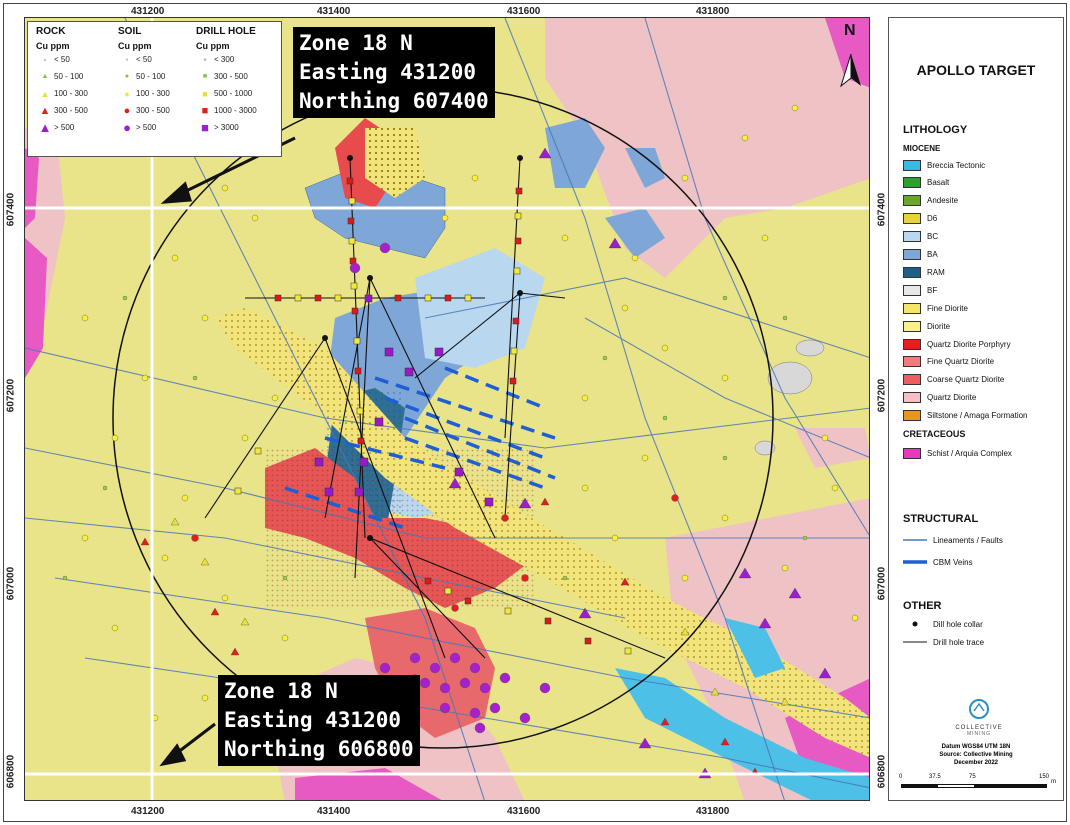 Image resolution: width=1070 pixels, height=825 pixels. Describe the element at coordinates (356, 43) in the screenshot. I see `callout-line: Zone 18 N` at that location.